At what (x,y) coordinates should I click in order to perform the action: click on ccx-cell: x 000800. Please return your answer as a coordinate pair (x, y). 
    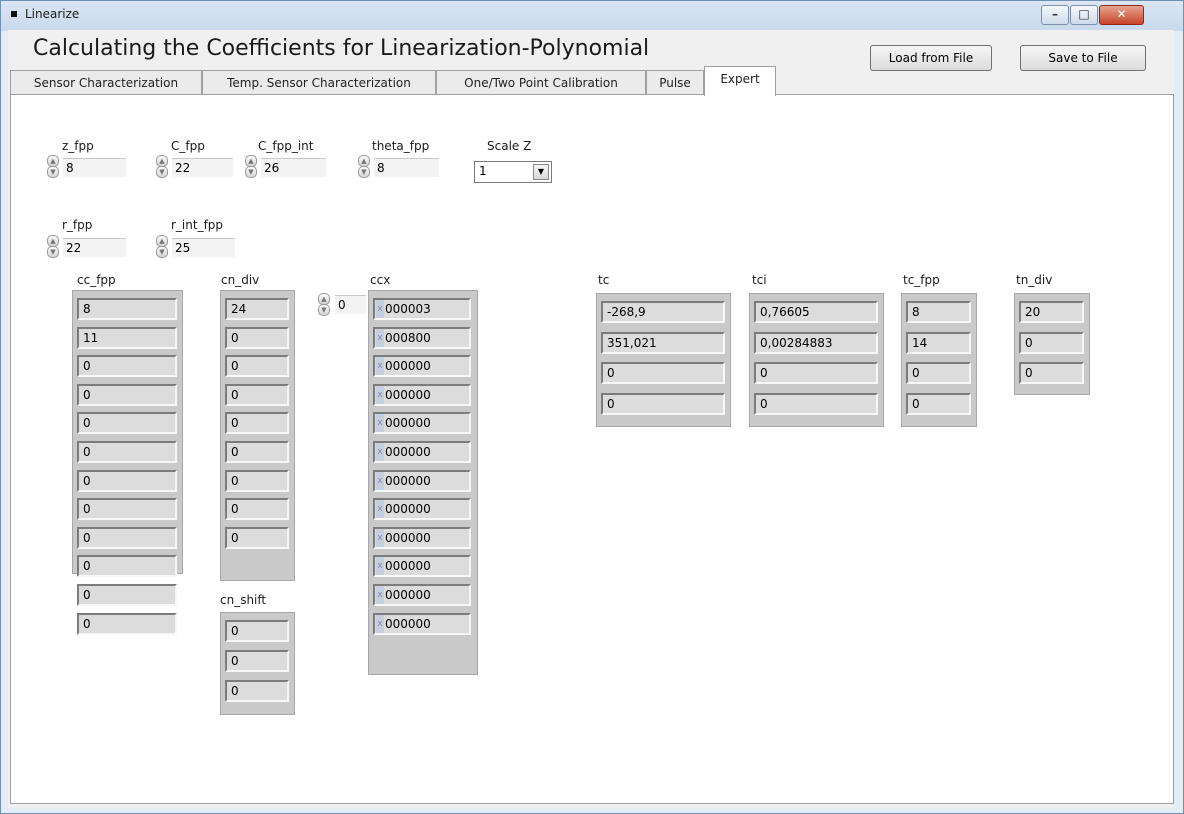
    Looking at the image, I should click on (422, 337).